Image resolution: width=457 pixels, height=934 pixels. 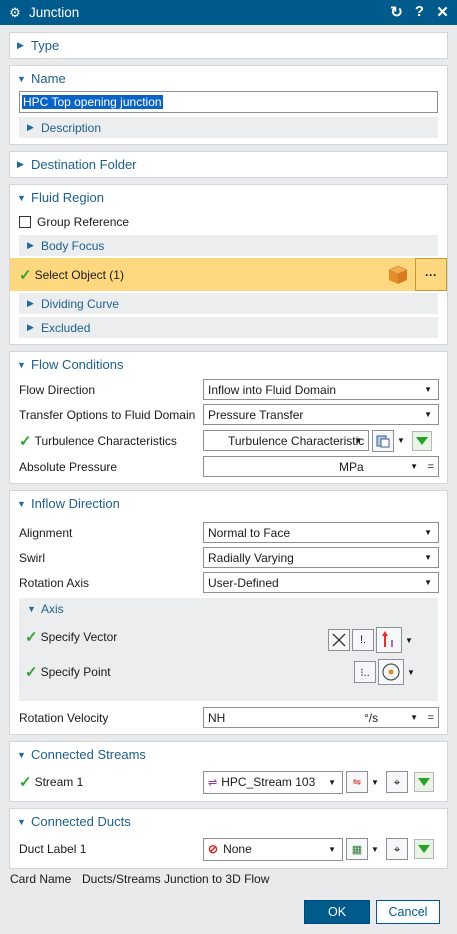 What do you see at coordinates (357, 849) in the screenshot?
I see `duct-list-icon: ▦` at bounding box center [357, 849].